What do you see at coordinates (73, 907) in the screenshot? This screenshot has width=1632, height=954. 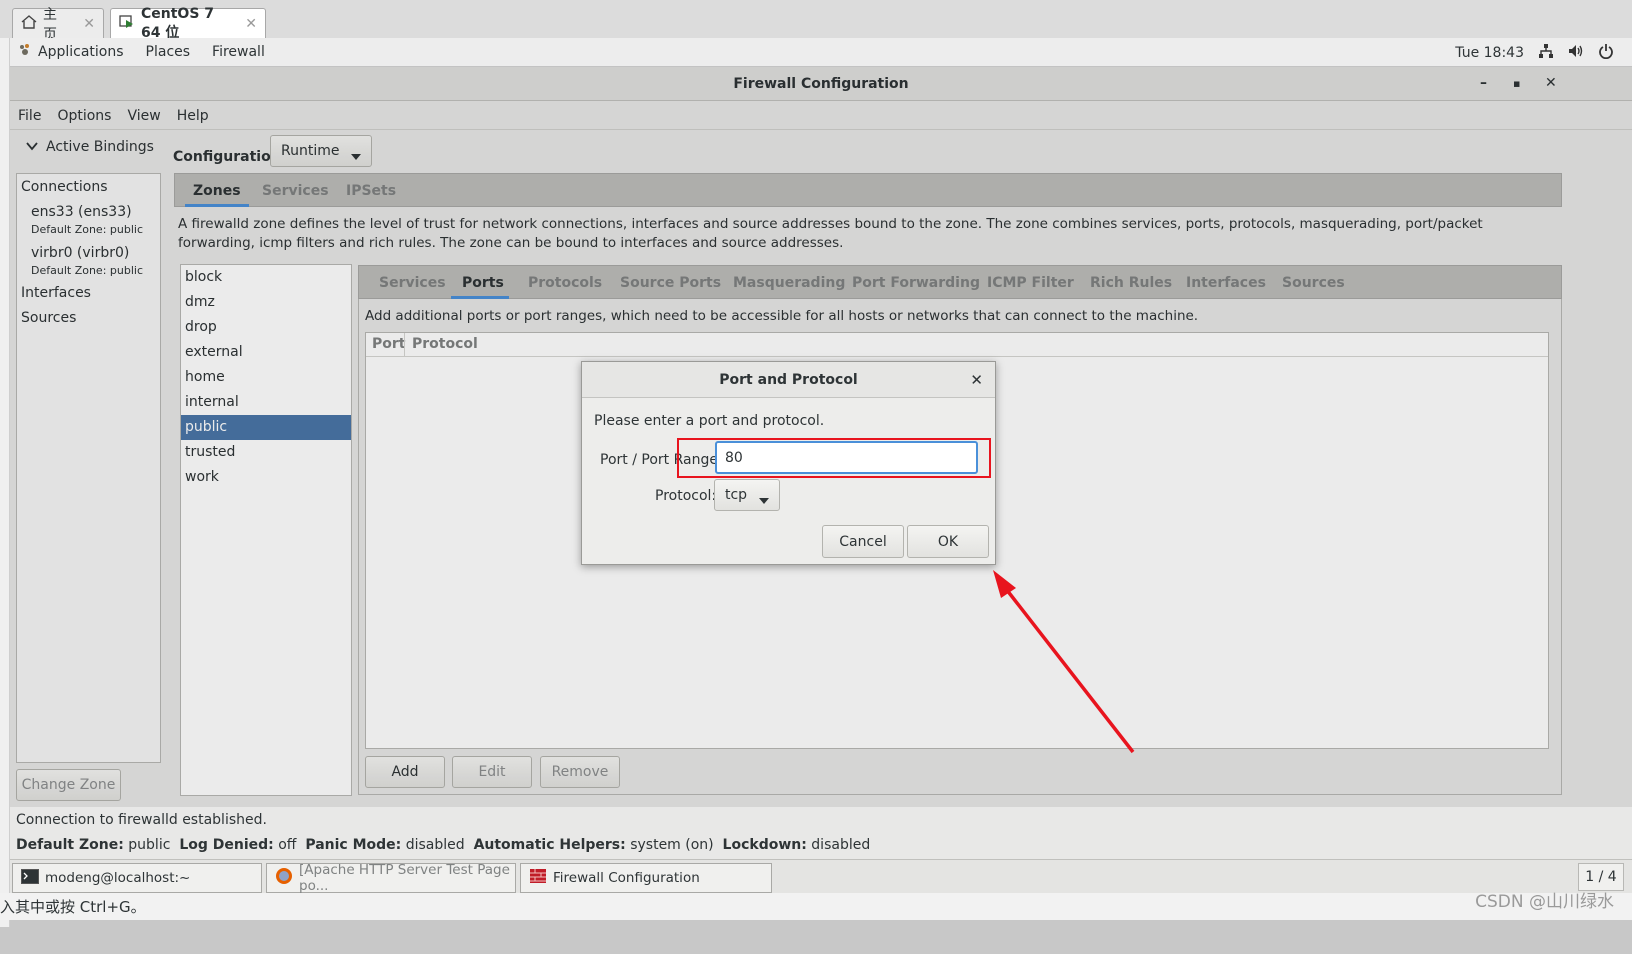 I see `host-hint-text: 入其中或按 Ctrl+G。` at bounding box center [73, 907].